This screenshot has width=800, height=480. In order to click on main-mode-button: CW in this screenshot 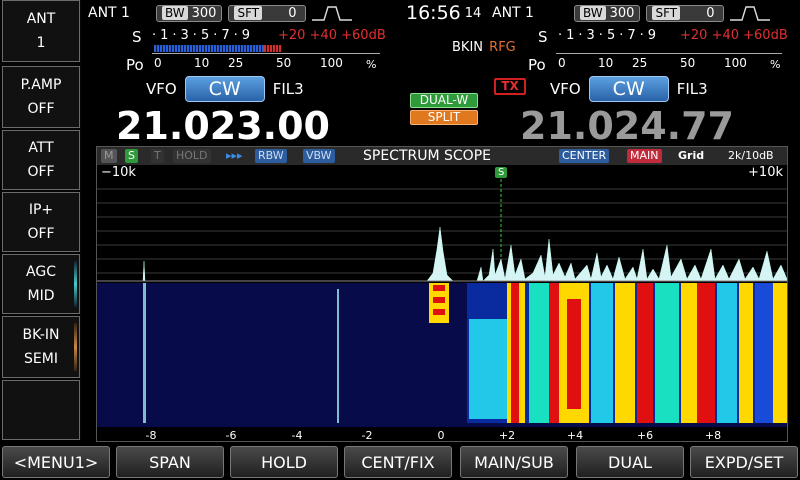, I will do `click(224, 89)`.